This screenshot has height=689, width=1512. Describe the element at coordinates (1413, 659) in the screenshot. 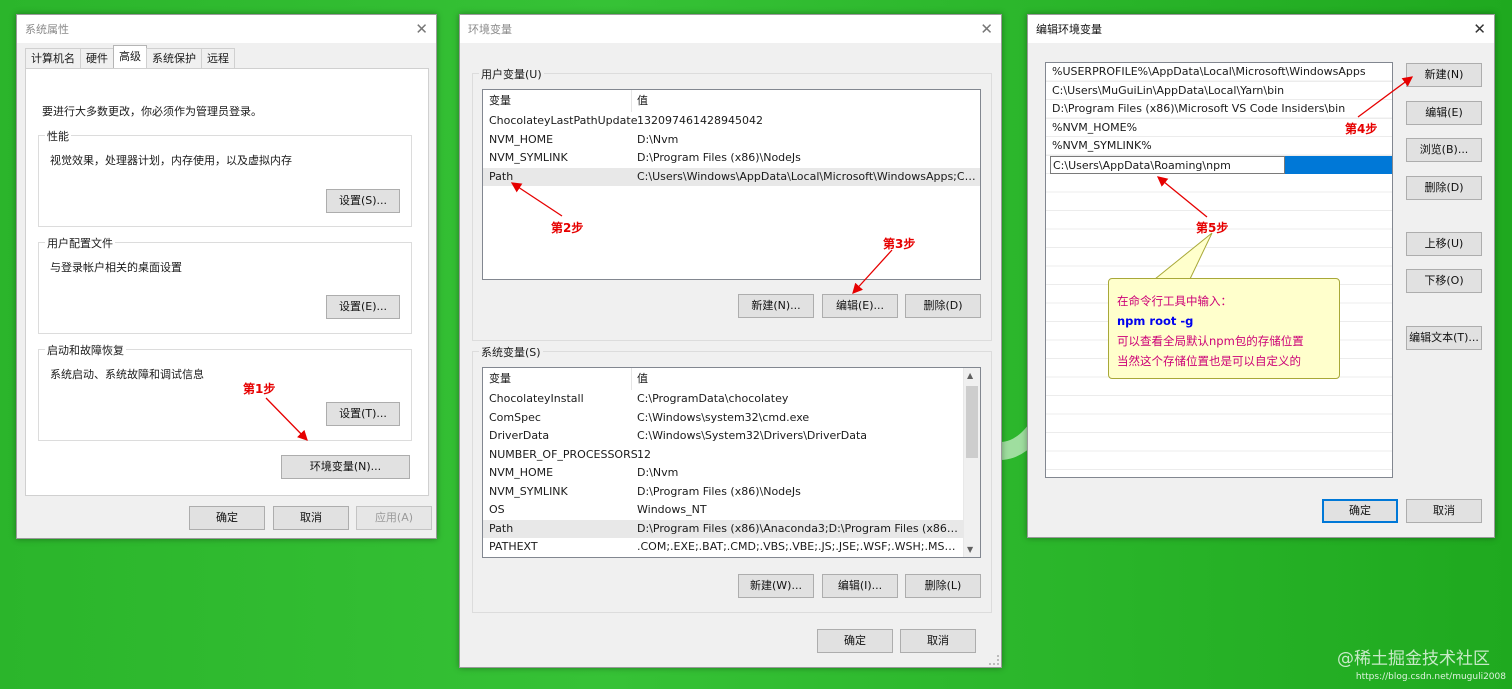

I see `watermark: @稀土掘金技术社区` at that location.